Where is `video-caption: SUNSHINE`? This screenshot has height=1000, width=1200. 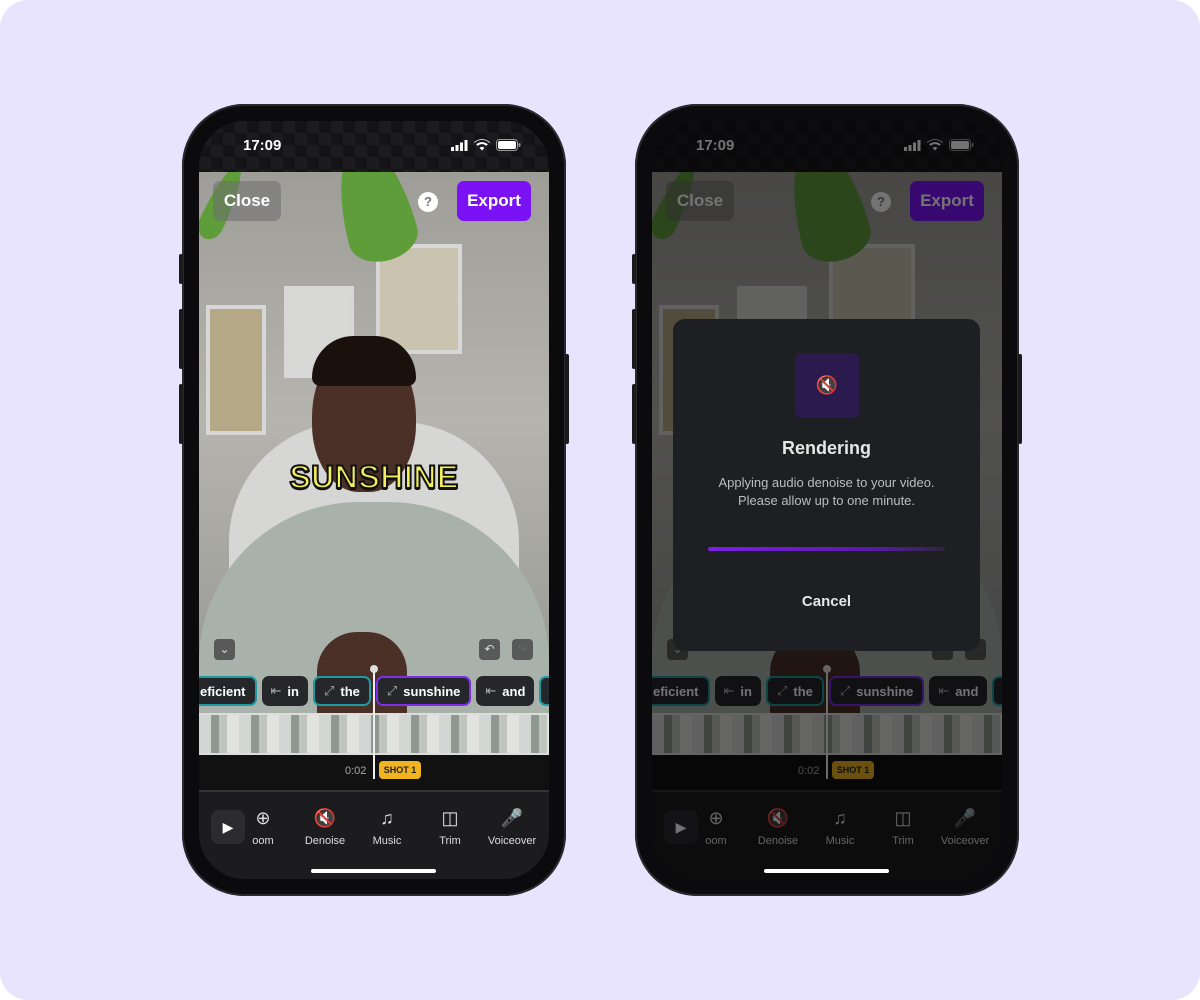
video-caption: SUNSHINE is located at coordinates (373, 477).